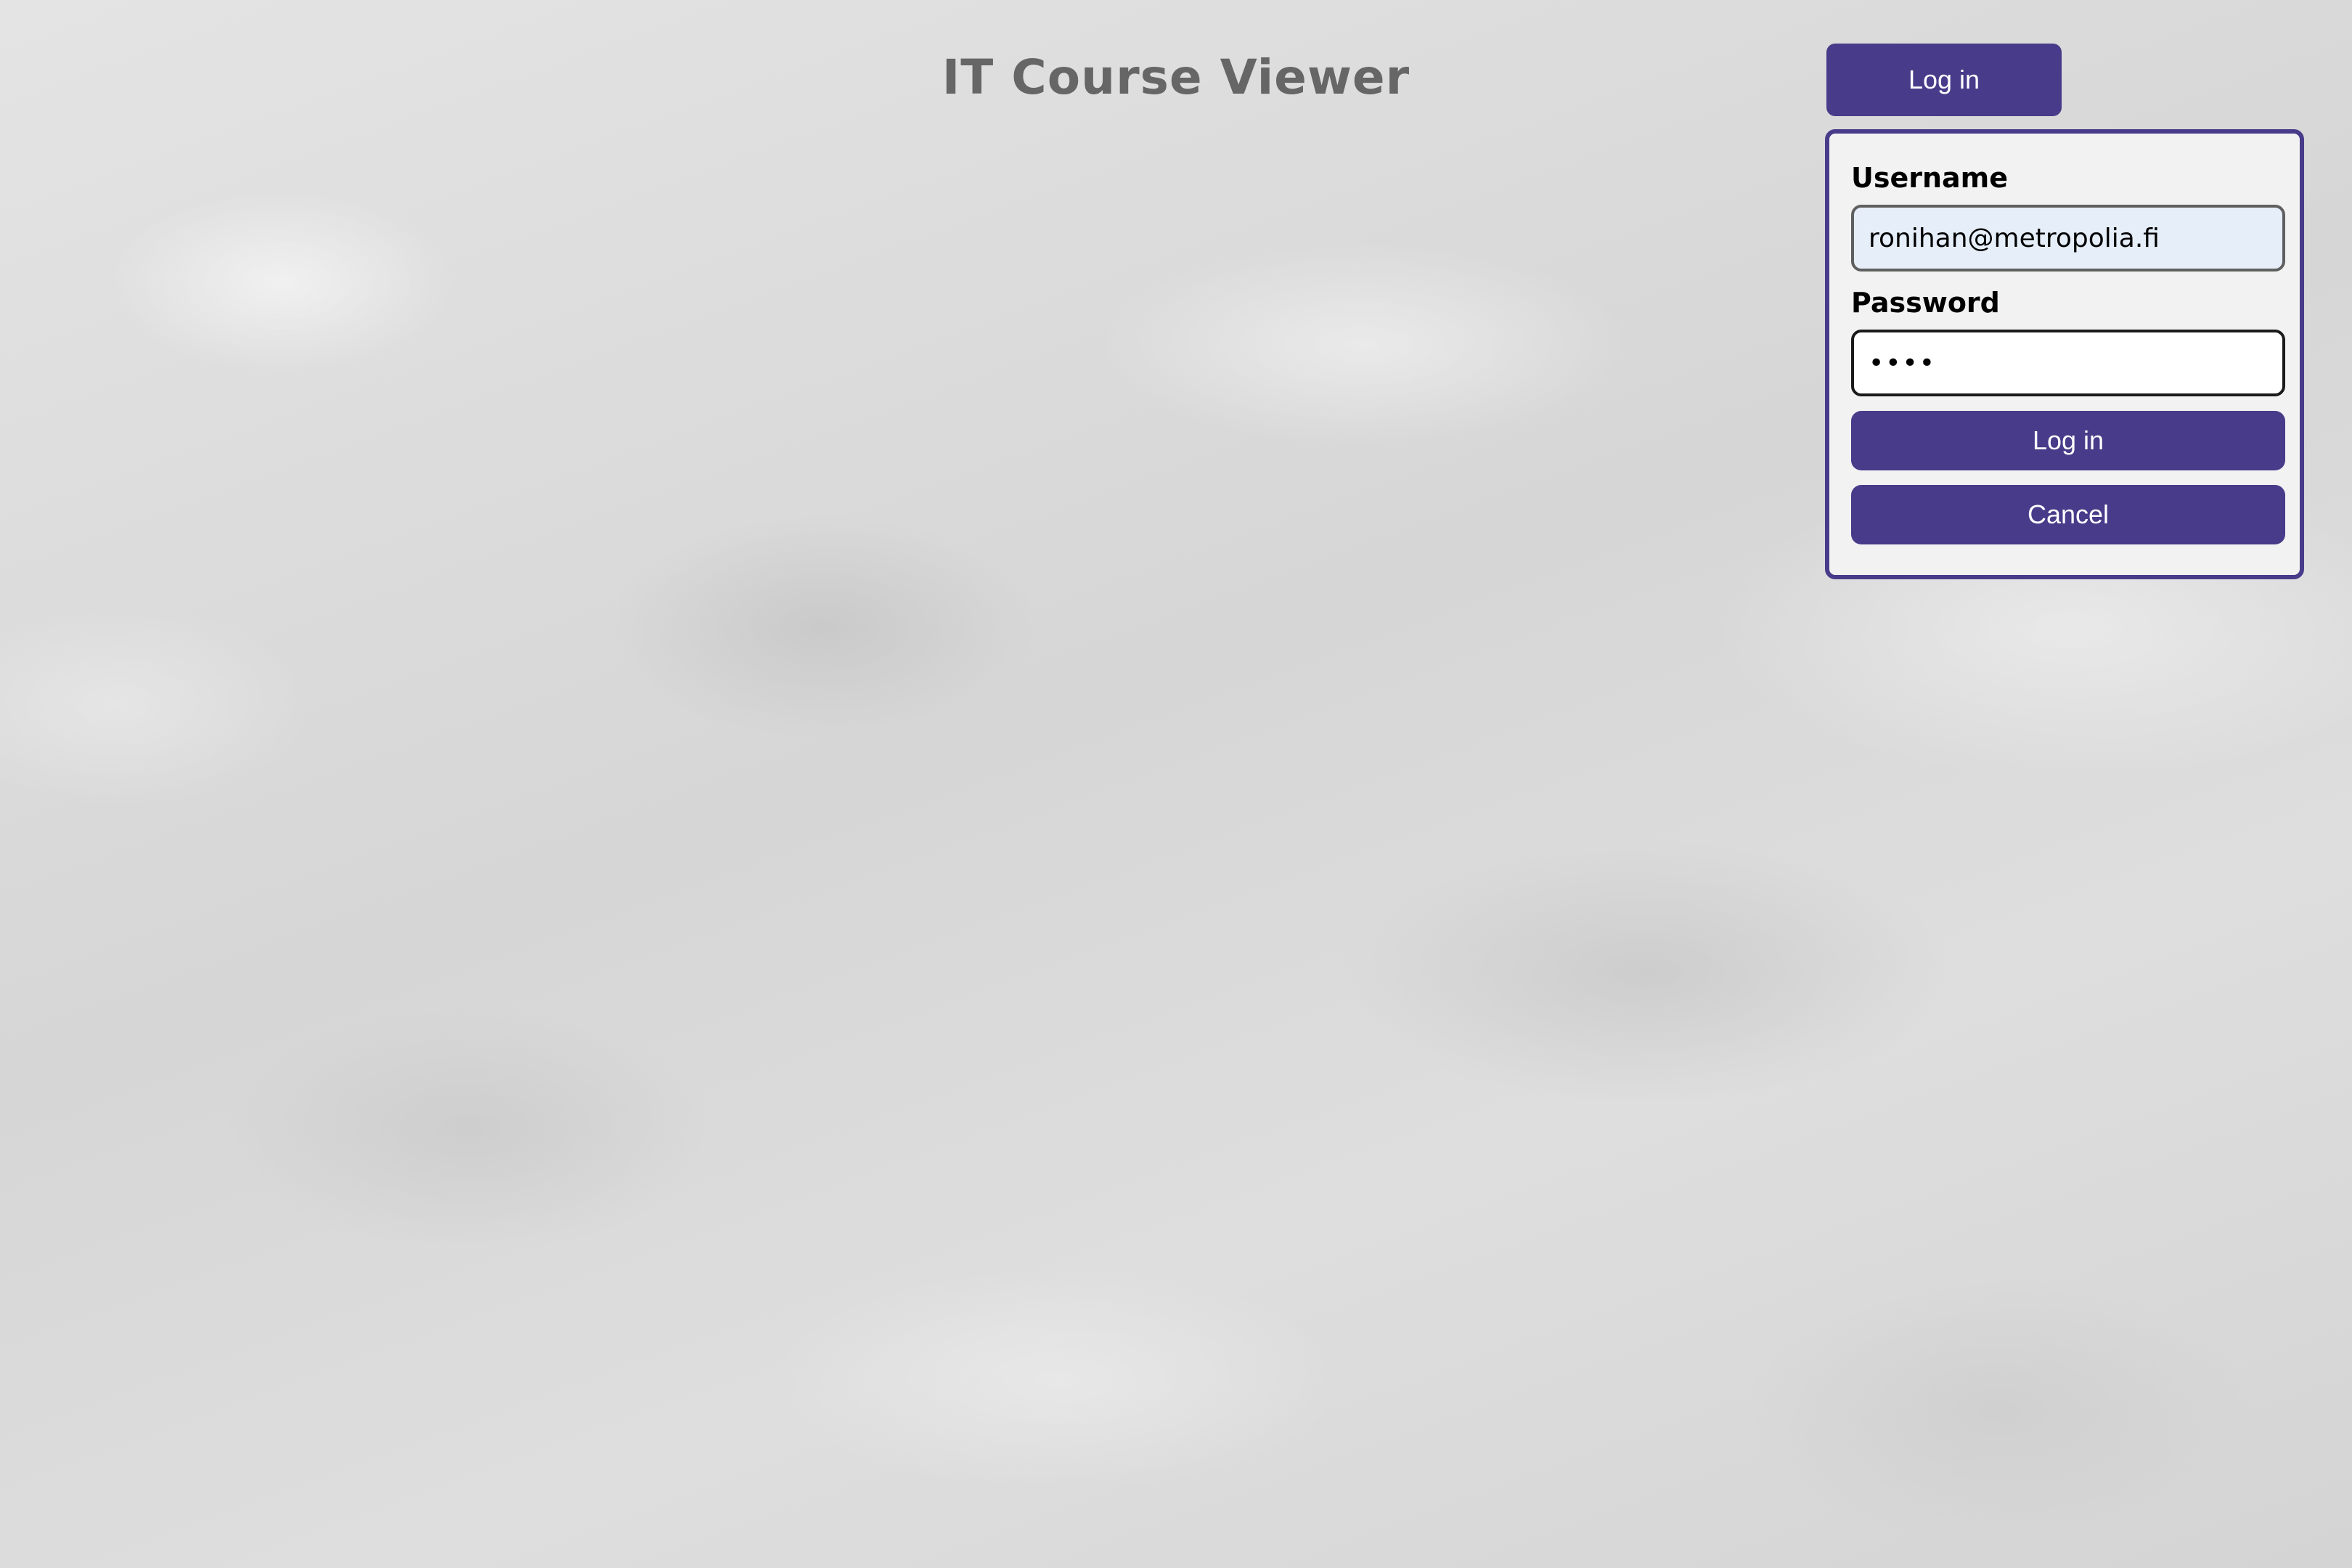  I want to click on submit-login-button: Log in, so click(2068, 440).